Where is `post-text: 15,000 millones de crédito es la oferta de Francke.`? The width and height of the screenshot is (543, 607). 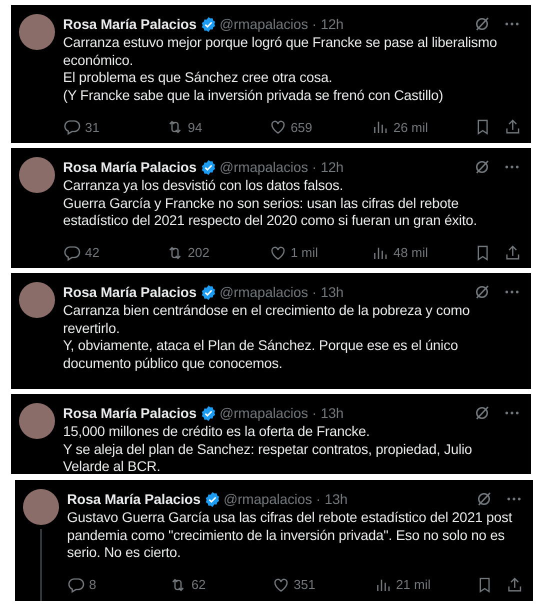 post-text: 15,000 millones de crédito es la oferta de Francke. is located at coordinates (217, 431).